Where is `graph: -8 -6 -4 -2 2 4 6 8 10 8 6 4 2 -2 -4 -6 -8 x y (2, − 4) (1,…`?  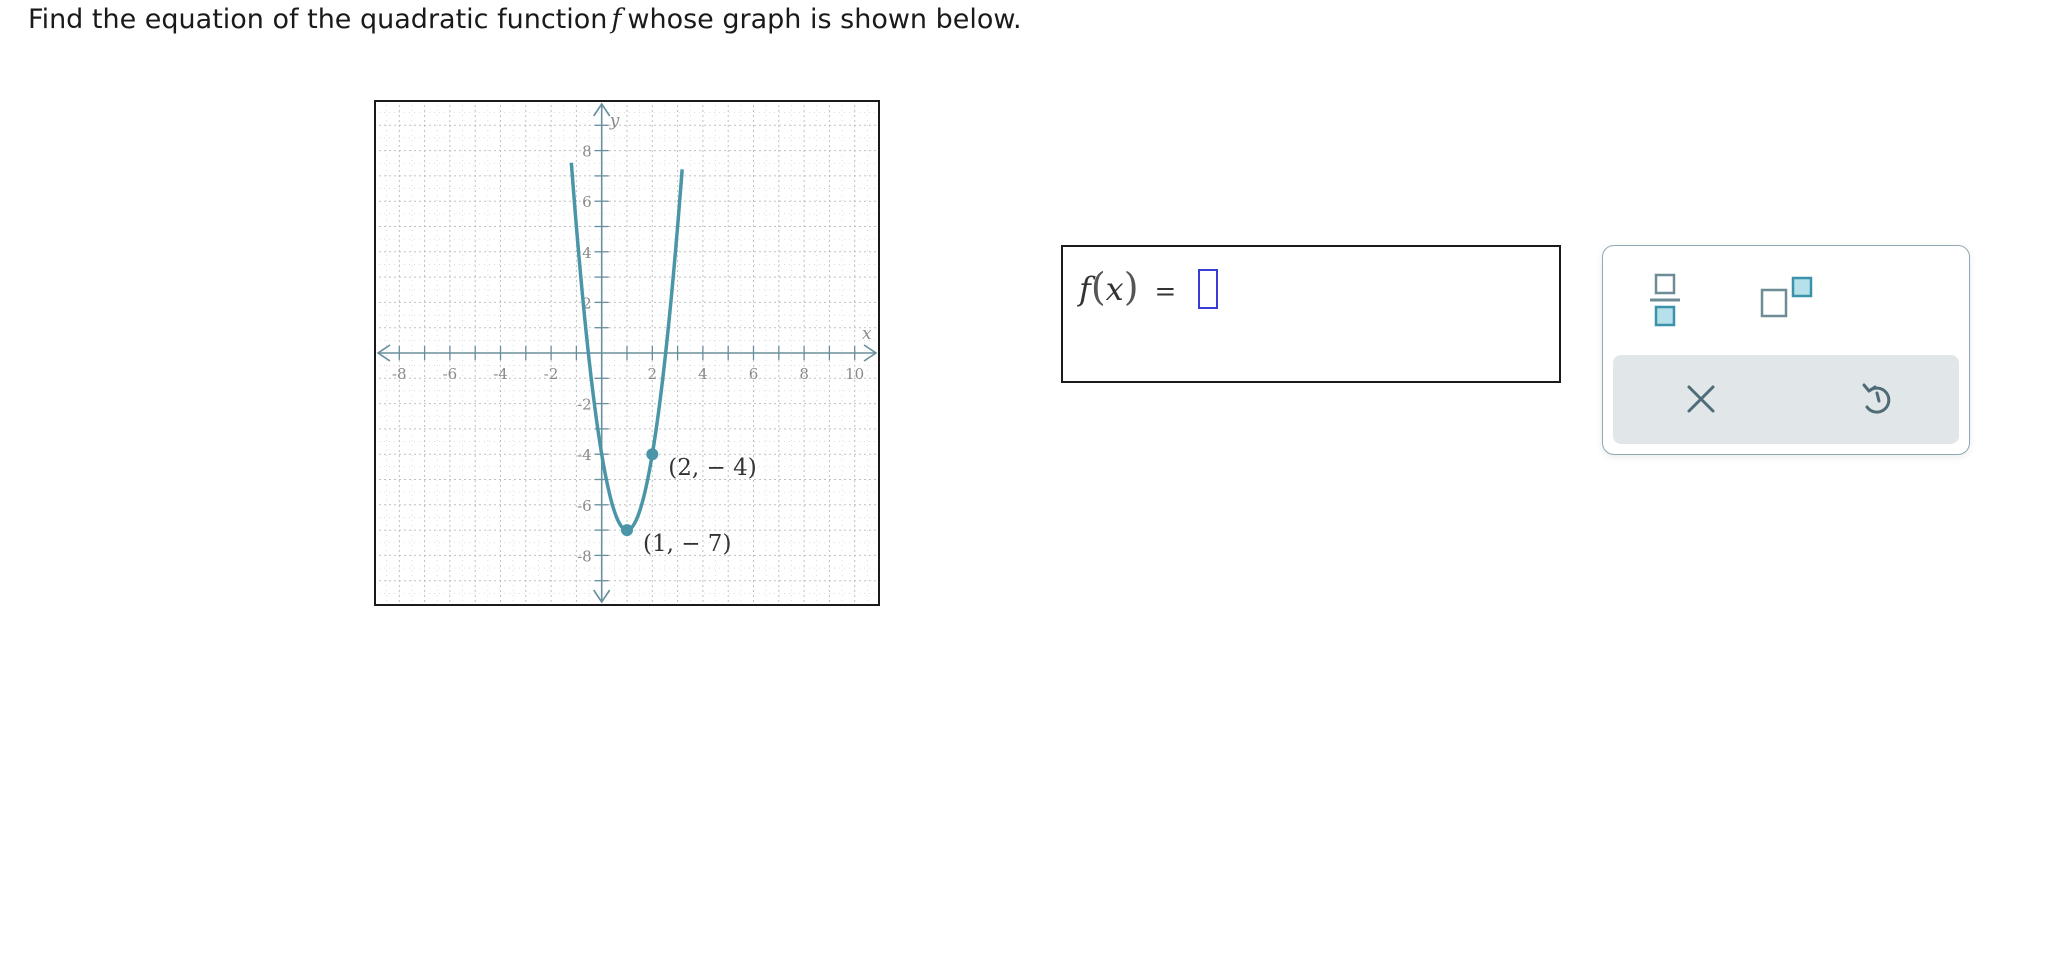
graph: -8 -6 -4 -2 2 4 6 8 10 8 6 4 2 -2 -4 -6 -8 x y (2, − 4) (1,… is located at coordinates (627, 353).